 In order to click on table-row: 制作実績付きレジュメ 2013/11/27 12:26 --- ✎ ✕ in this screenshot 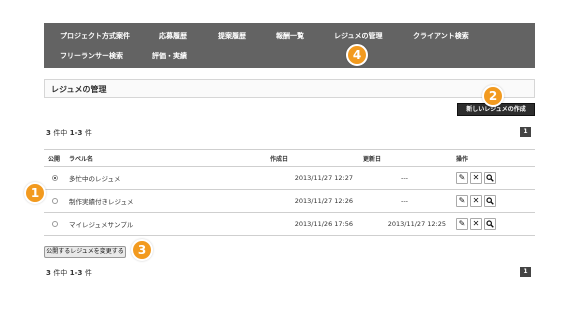, I will do `click(289, 201)`.